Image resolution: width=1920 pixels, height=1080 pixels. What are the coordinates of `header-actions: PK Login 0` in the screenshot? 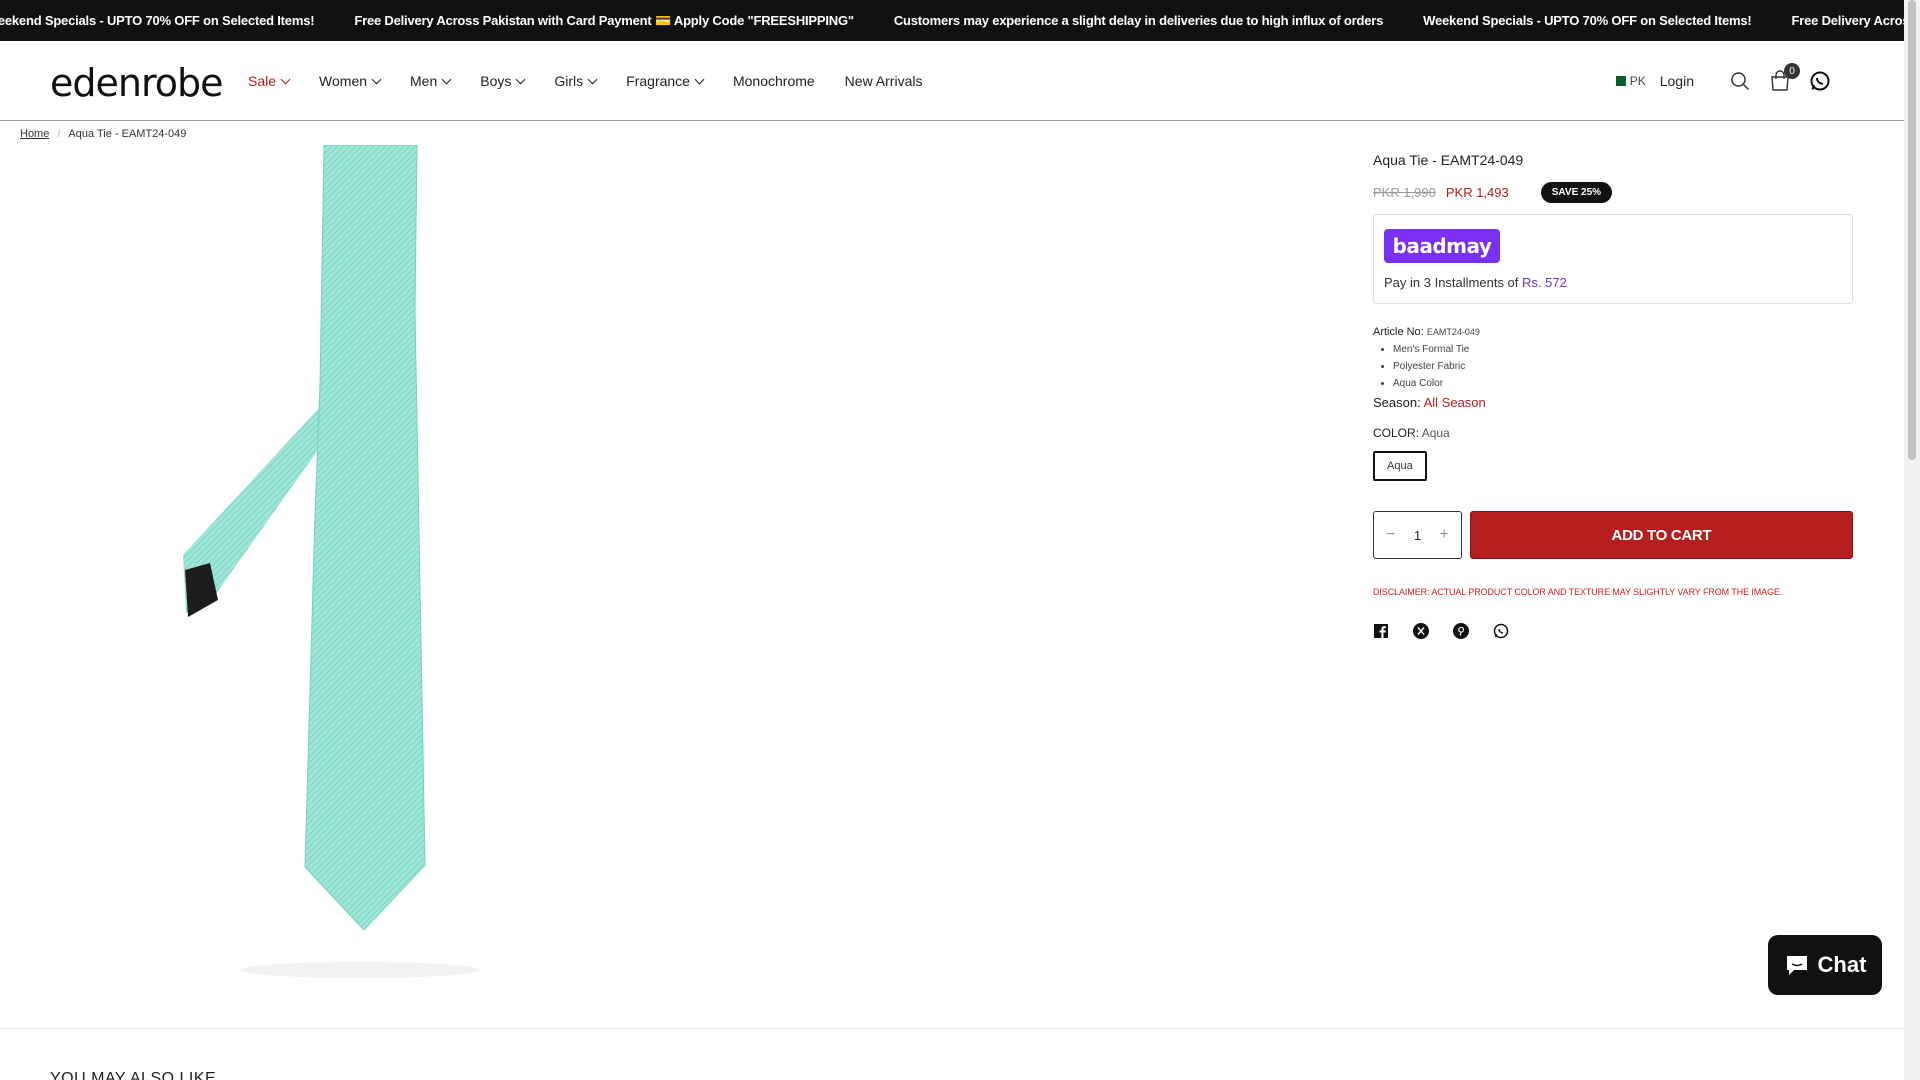 It's located at (1721, 81).